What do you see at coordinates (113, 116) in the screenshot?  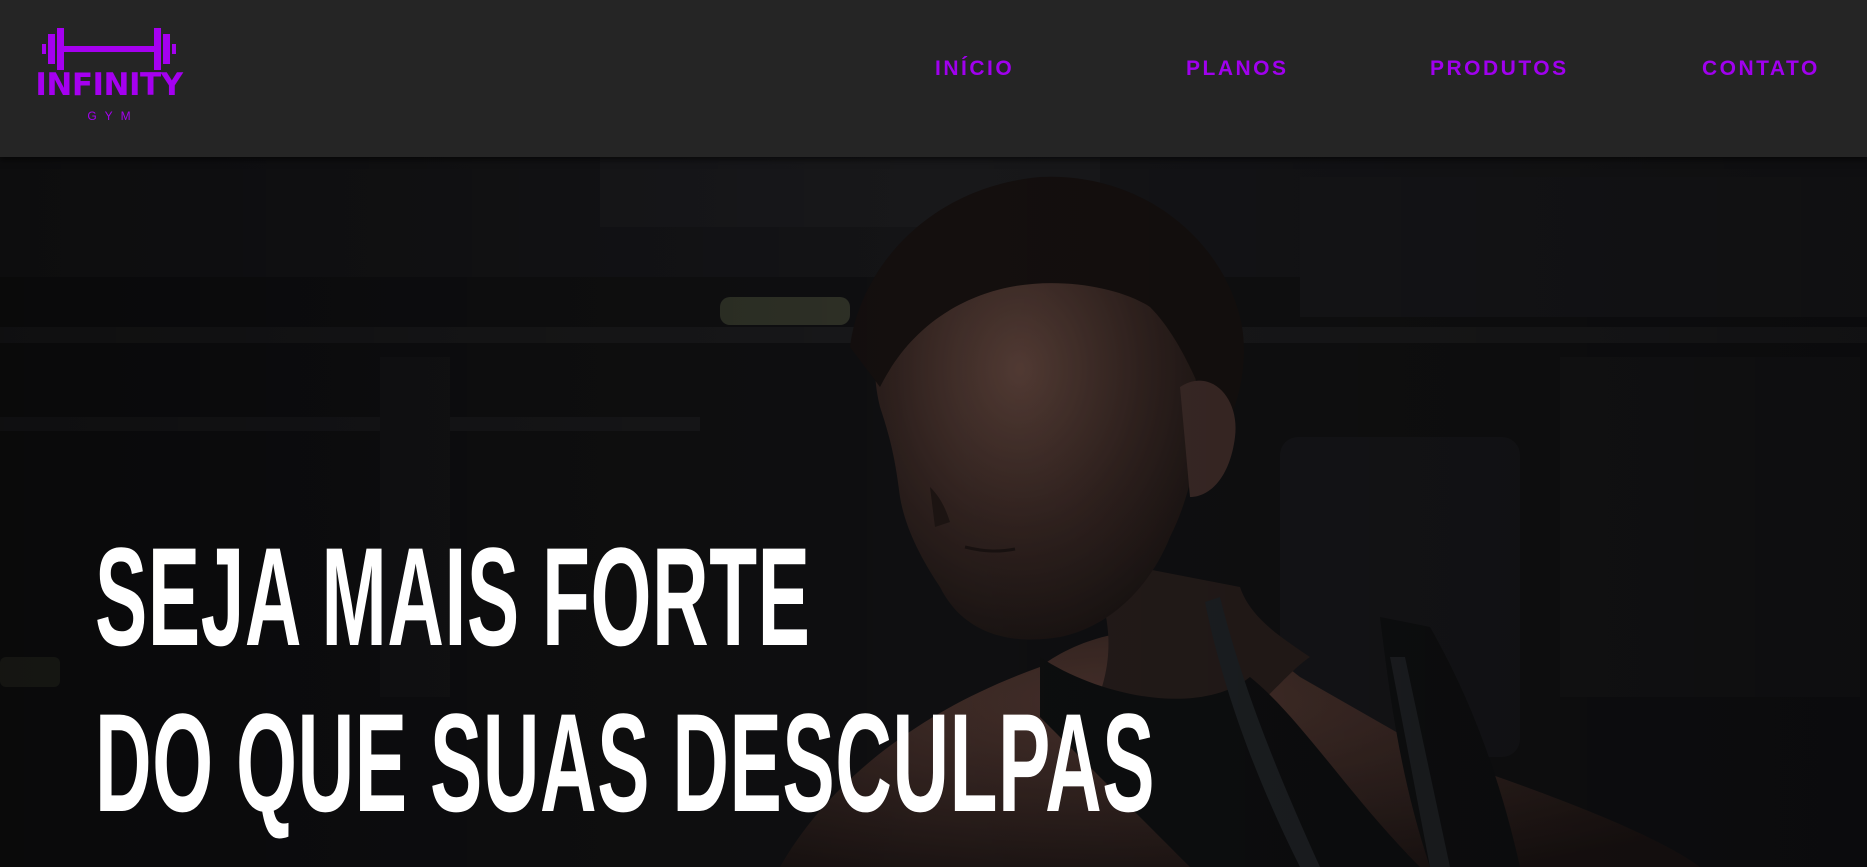 I see `brand-tagline: GYM` at bounding box center [113, 116].